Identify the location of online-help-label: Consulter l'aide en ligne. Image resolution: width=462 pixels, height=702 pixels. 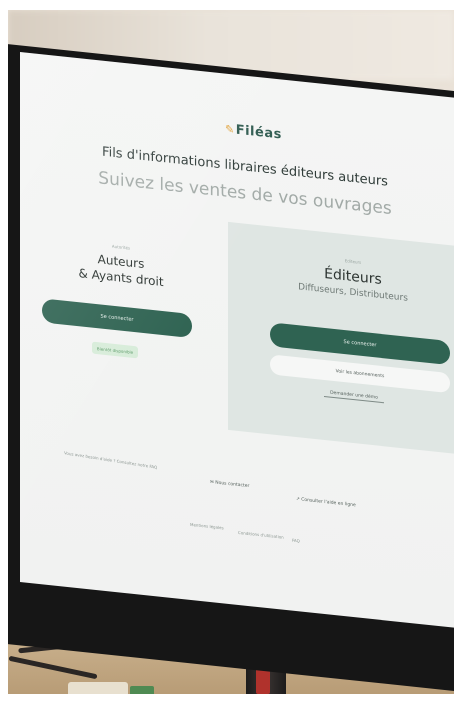
(328, 503).